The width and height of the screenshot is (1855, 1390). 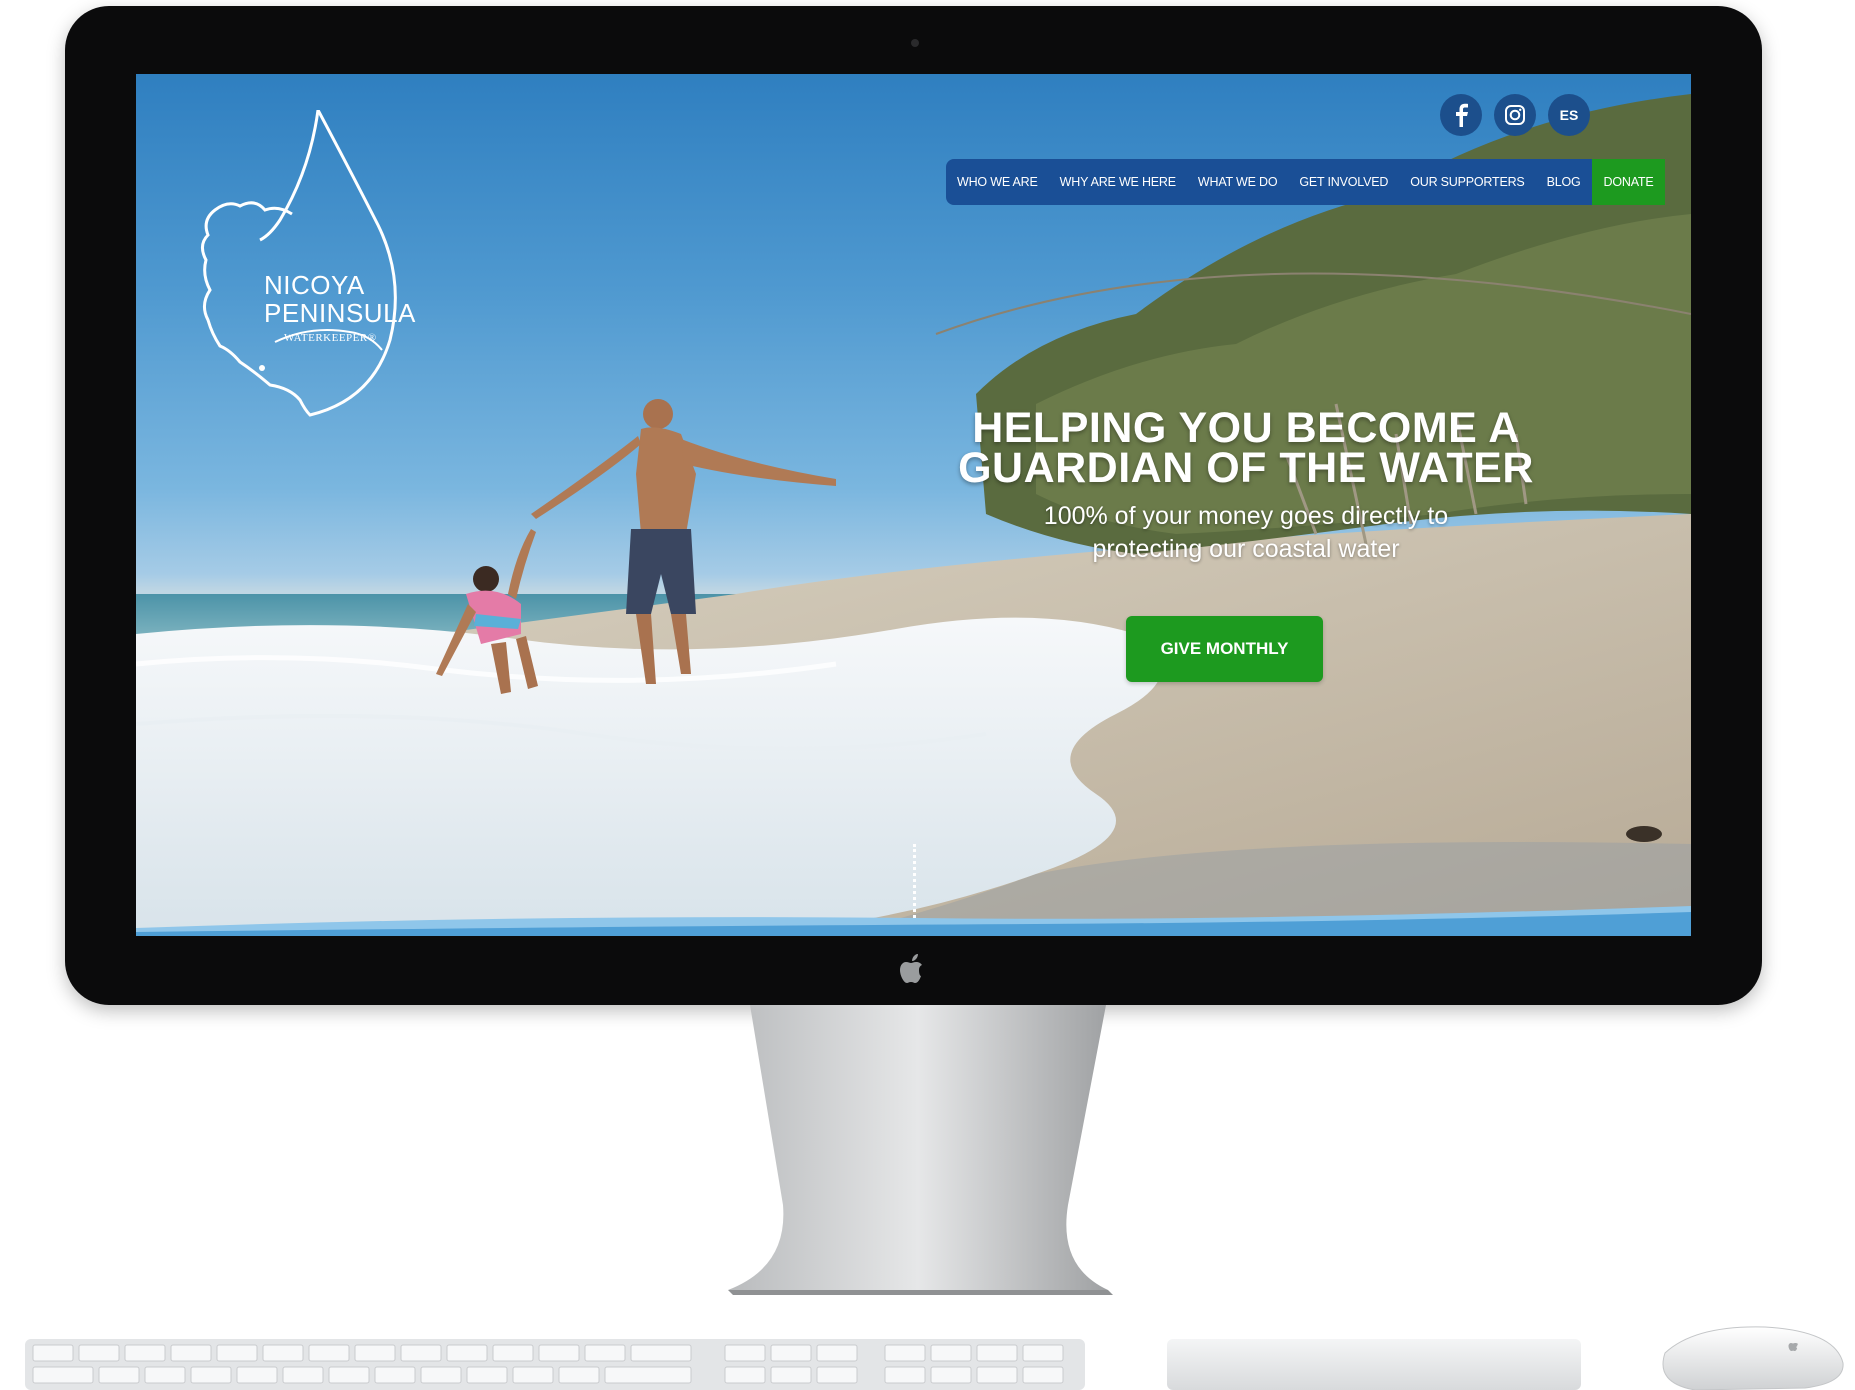 What do you see at coordinates (340, 313) in the screenshot?
I see `logo-line-2: PENINSULA` at bounding box center [340, 313].